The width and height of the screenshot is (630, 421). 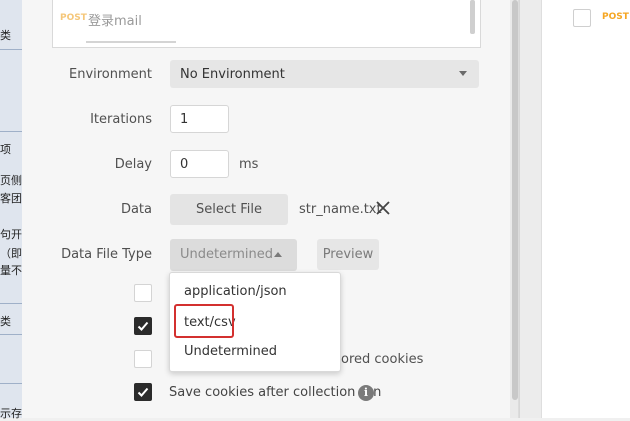 What do you see at coordinates (340, 209) in the screenshot?
I see `file-name: str_name.txt` at bounding box center [340, 209].